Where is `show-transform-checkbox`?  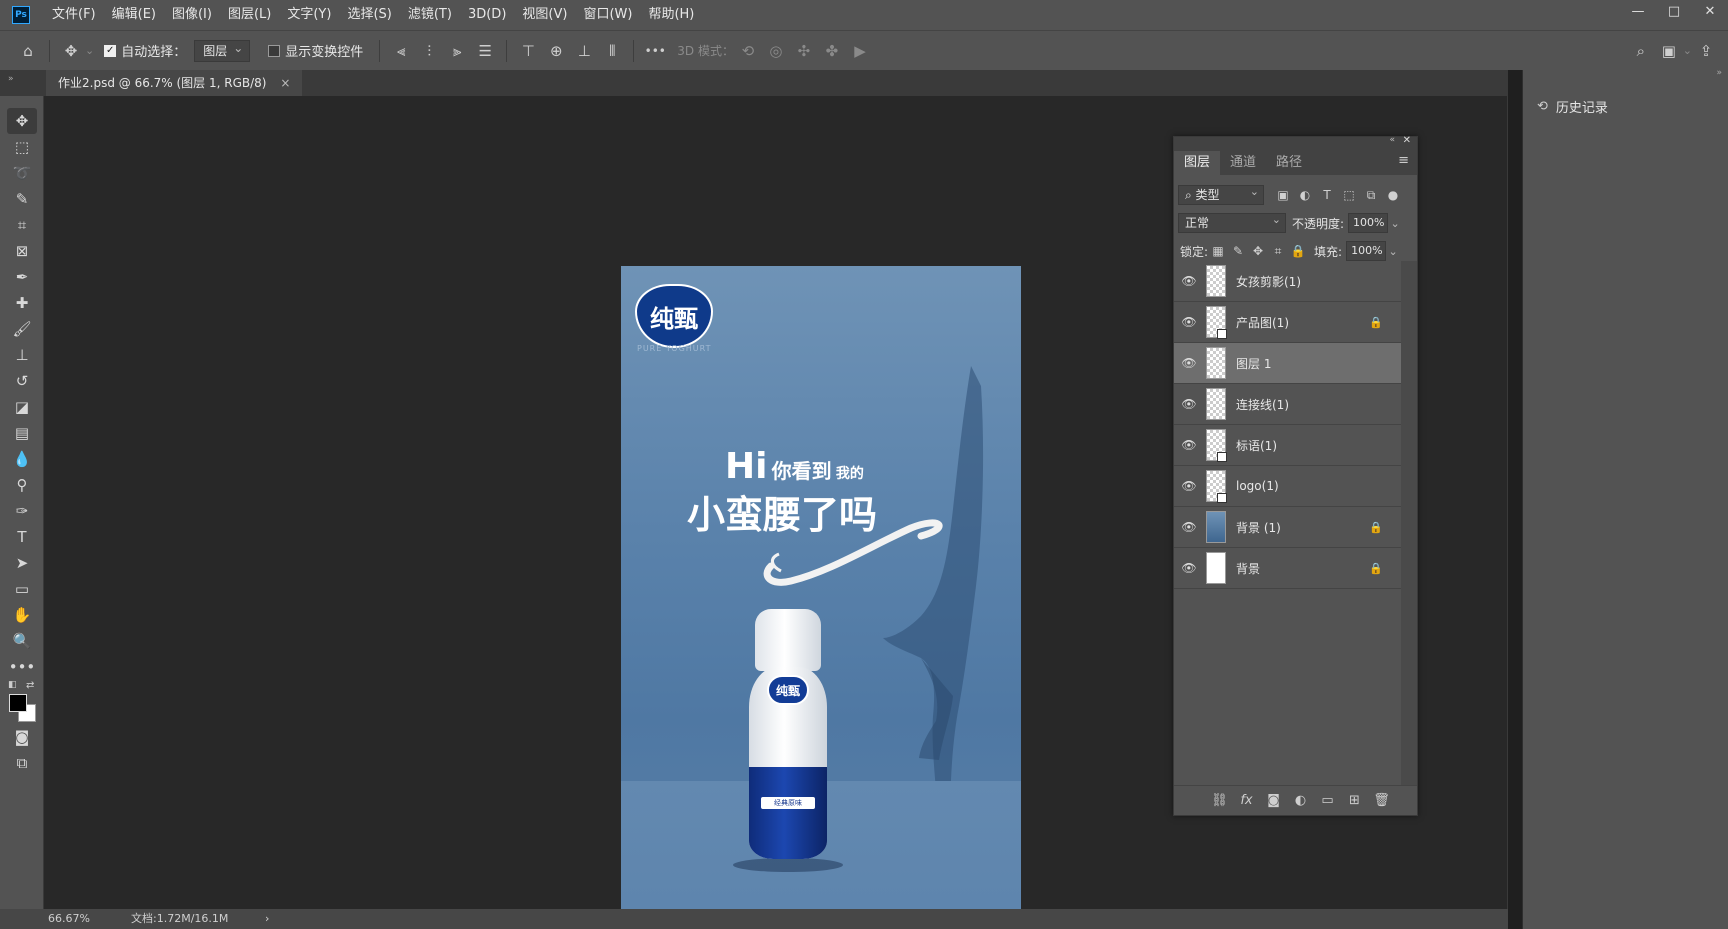
show-transform-checkbox is located at coordinates (274, 50).